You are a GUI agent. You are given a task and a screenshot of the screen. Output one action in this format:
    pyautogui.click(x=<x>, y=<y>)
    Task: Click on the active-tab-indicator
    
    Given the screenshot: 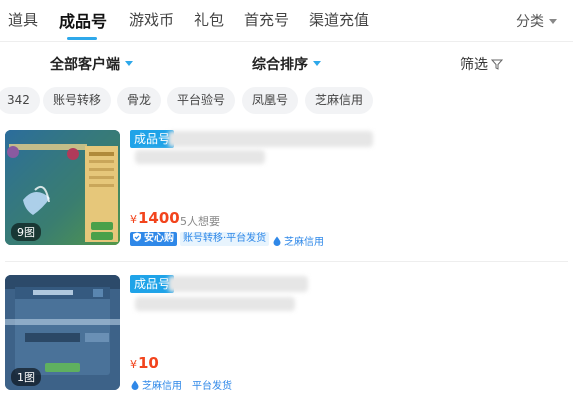 What is the action you would take?
    pyautogui.click(x=82, y=38)
    